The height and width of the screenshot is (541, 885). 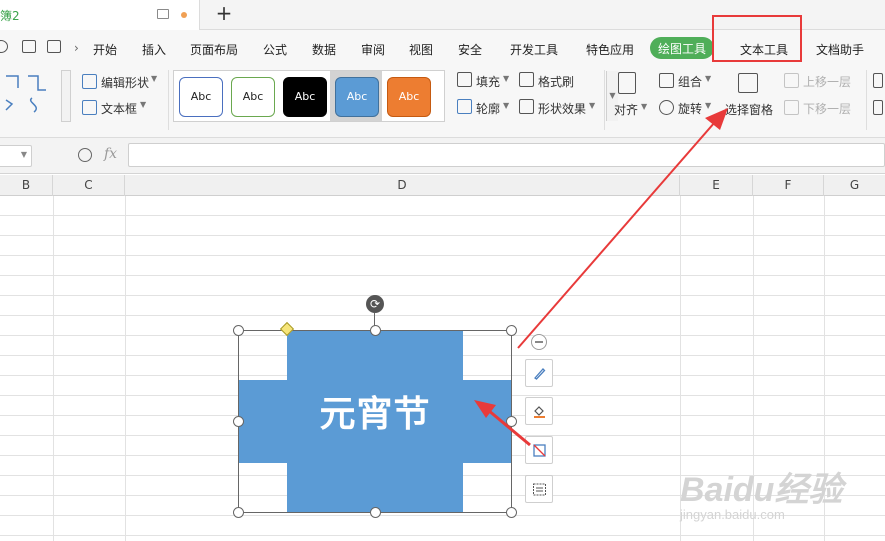 What do you see at coordinates (421, 49) in the screenshot?
I see `menu-item-view: 视图` at bounding box center [421, 49].